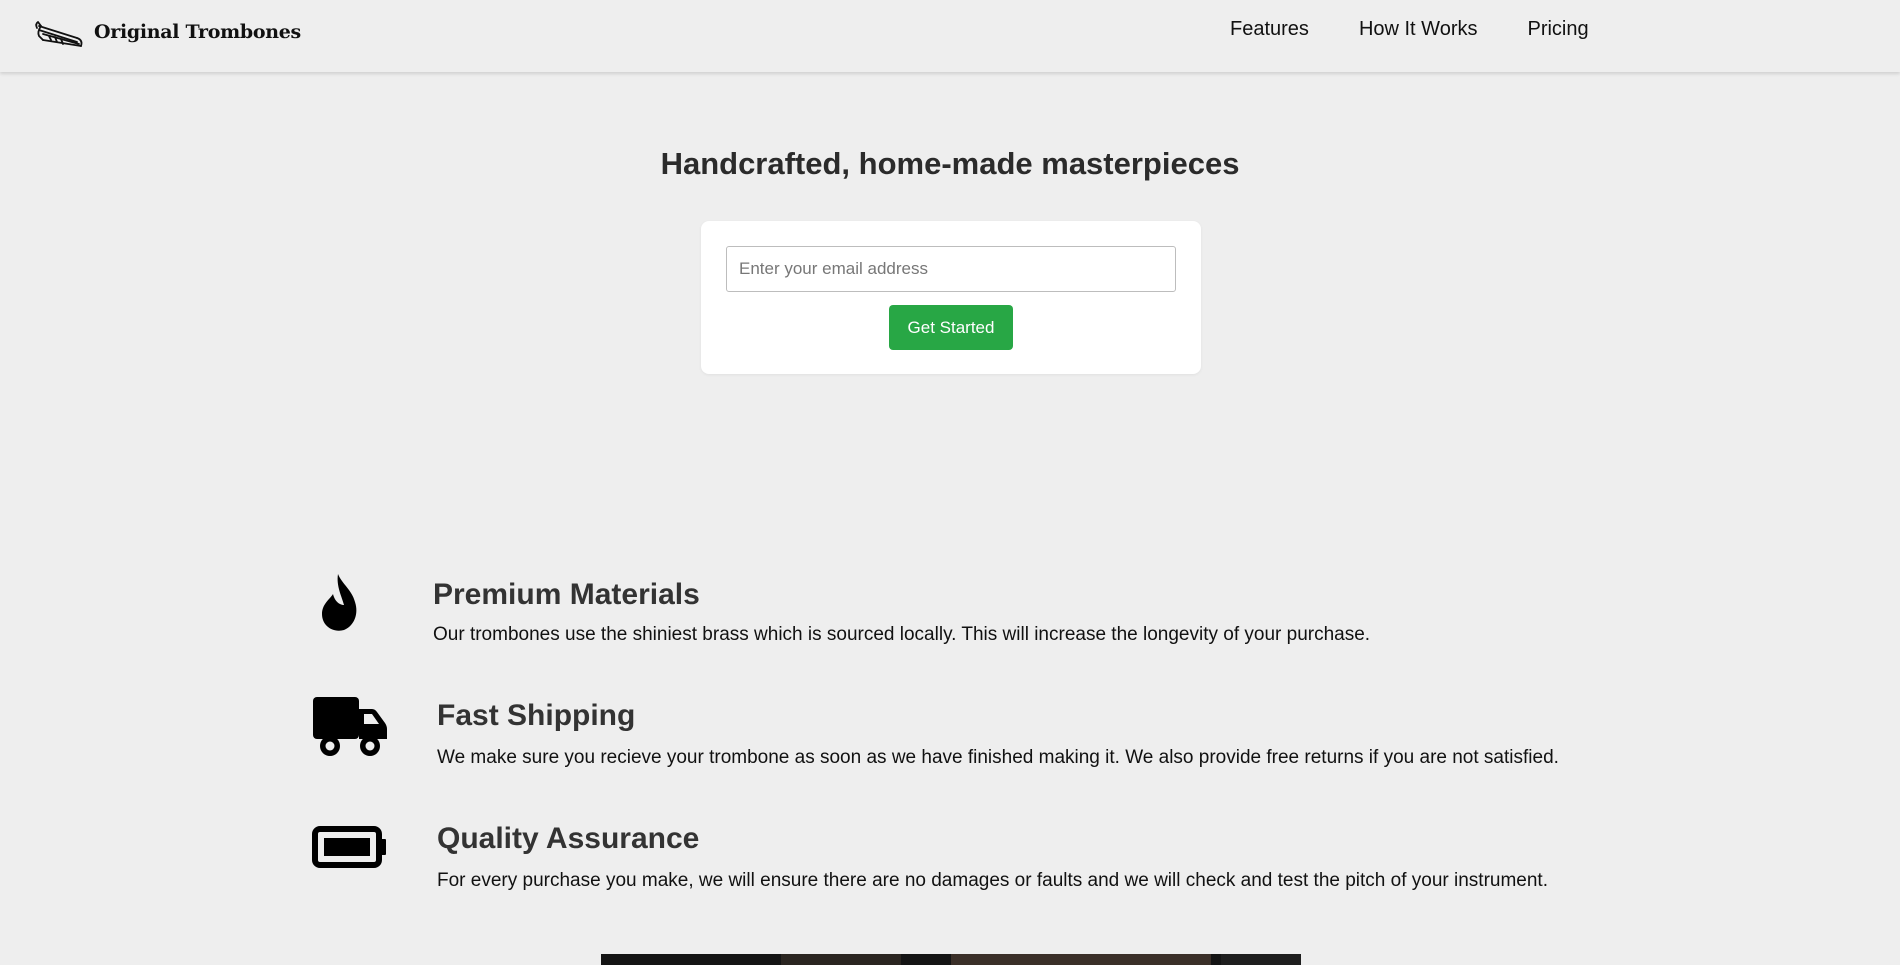  Describe the element at coordinates (951, 327) in the screenshot. I see `get-started-button: Get Started` at that location.